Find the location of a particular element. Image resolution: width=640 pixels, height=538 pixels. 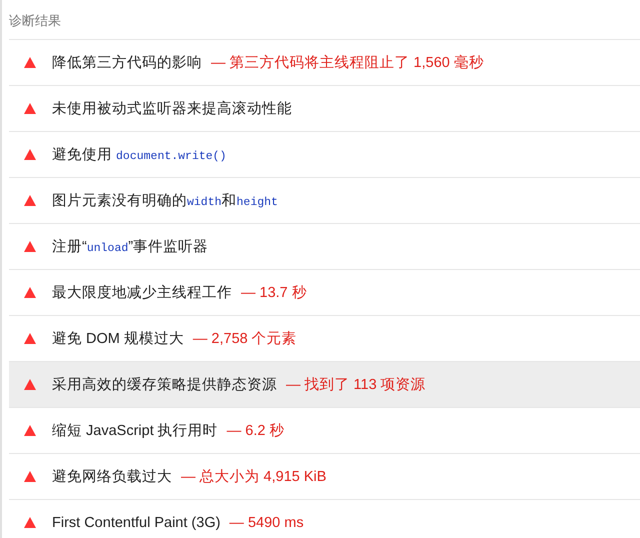

audit-detail: — 5490 ms is located at coordinates (266, 522).